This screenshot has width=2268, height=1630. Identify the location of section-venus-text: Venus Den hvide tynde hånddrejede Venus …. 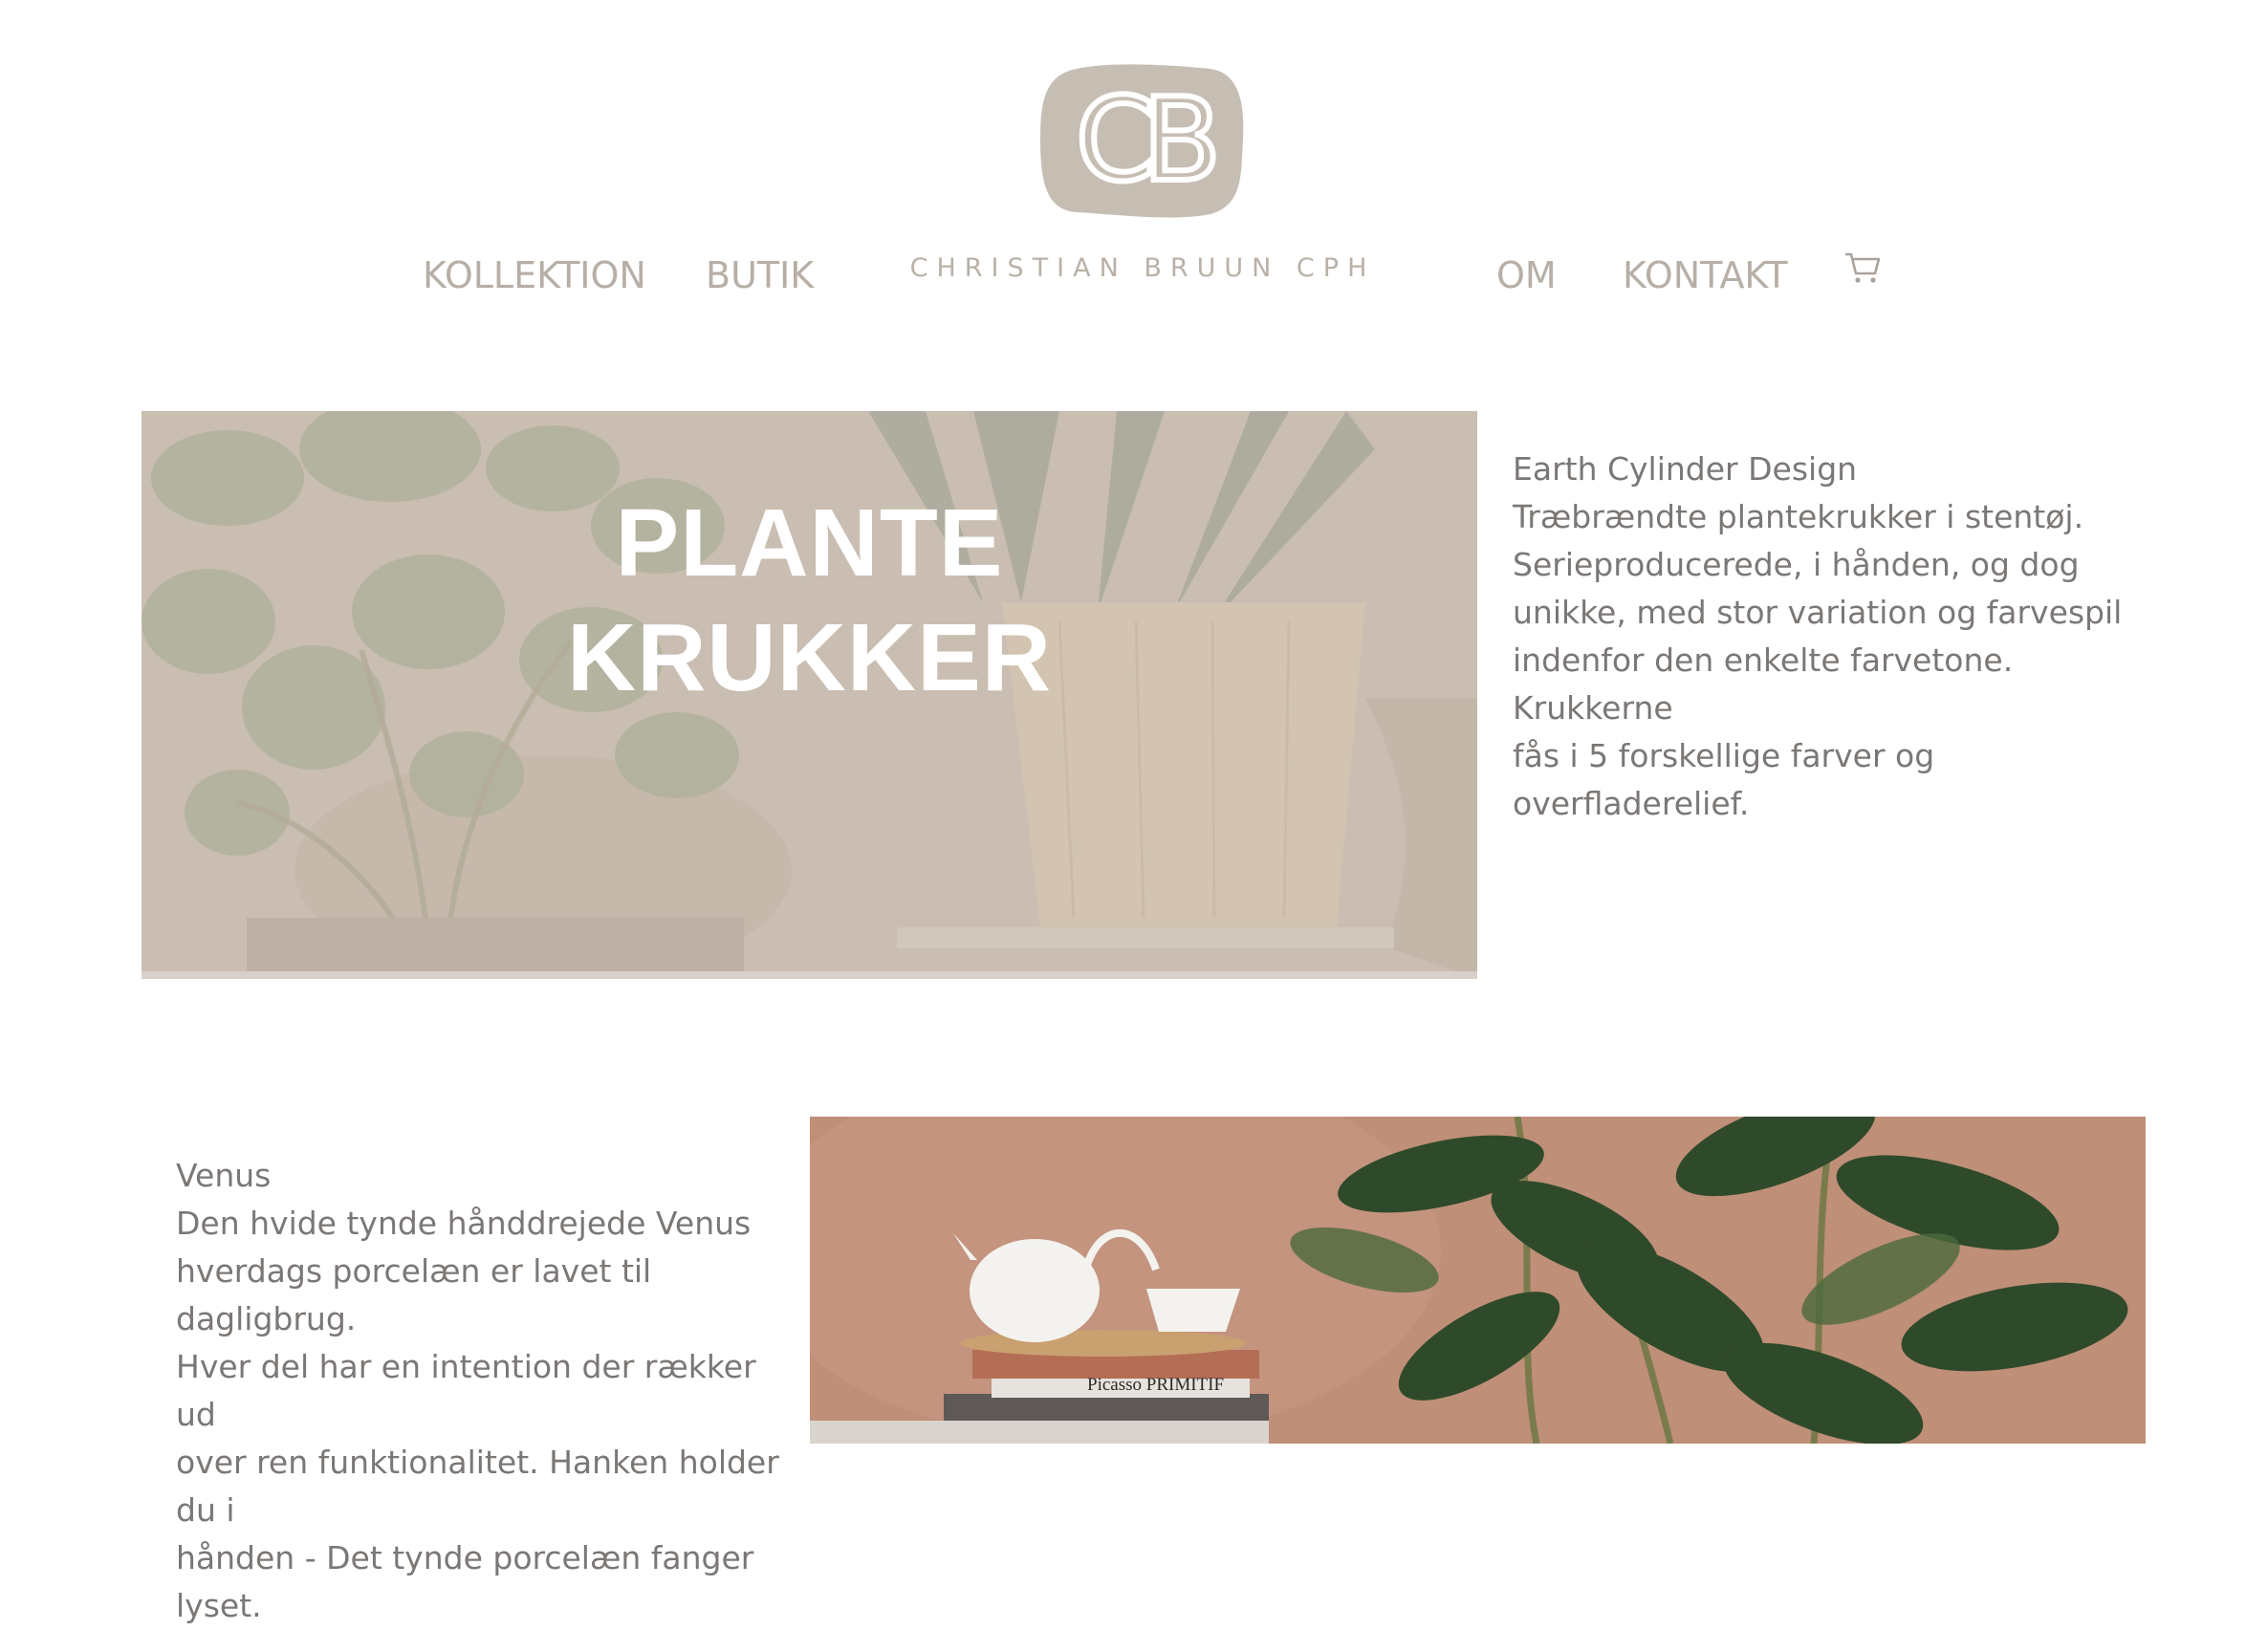
(487, 1391).